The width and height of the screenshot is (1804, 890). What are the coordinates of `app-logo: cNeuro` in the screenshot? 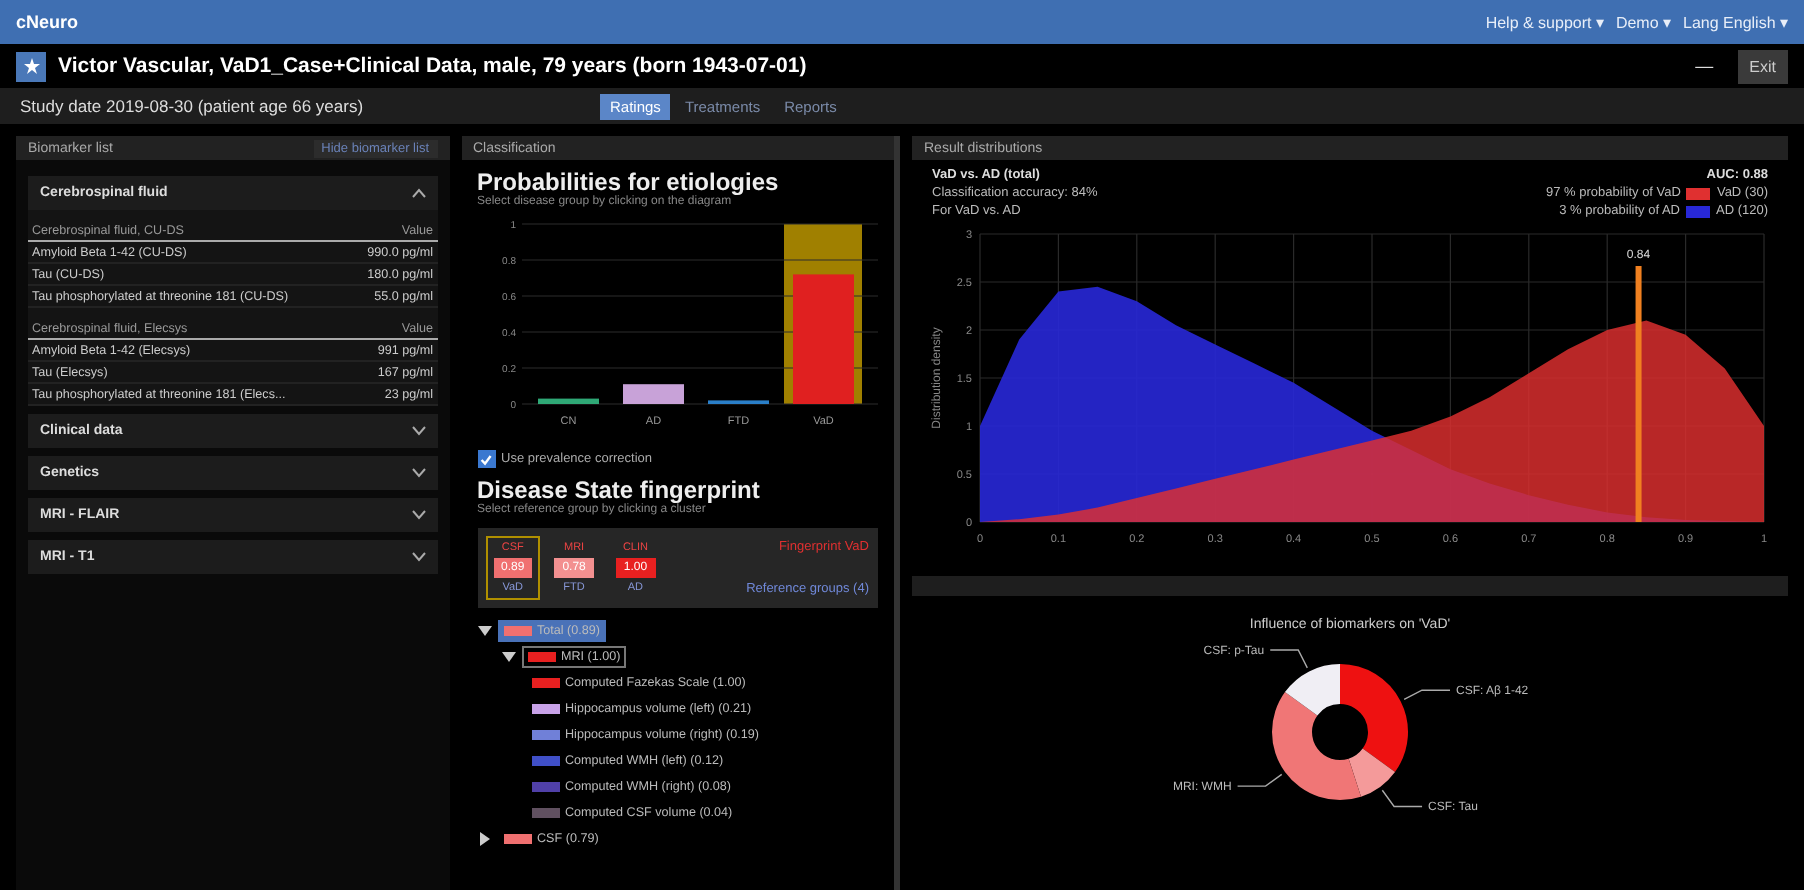 It's located at (47, 22).